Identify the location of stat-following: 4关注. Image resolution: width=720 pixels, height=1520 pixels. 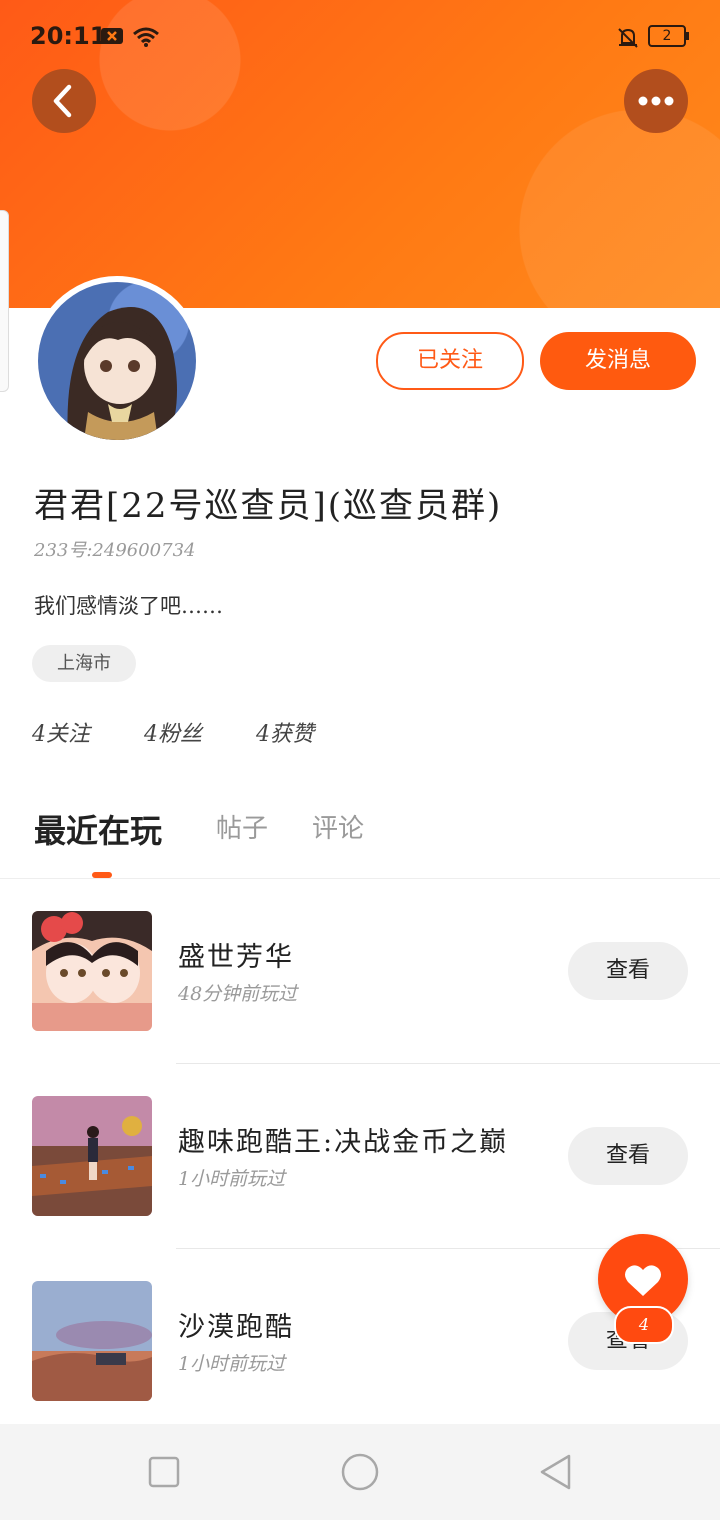
(61, 732).